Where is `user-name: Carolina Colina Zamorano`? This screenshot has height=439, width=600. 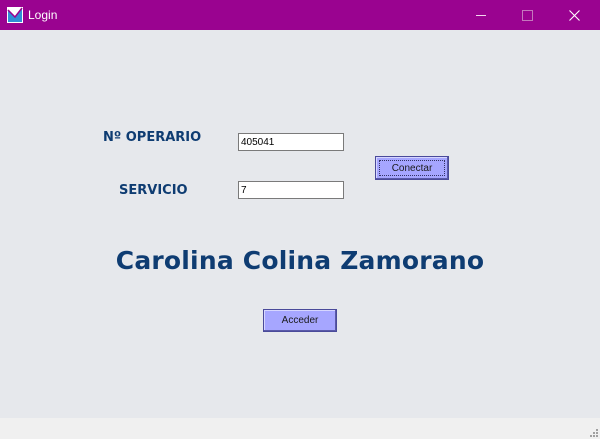 user-name: Carolina Colina Zamorano is located at coordinates (300, 260).